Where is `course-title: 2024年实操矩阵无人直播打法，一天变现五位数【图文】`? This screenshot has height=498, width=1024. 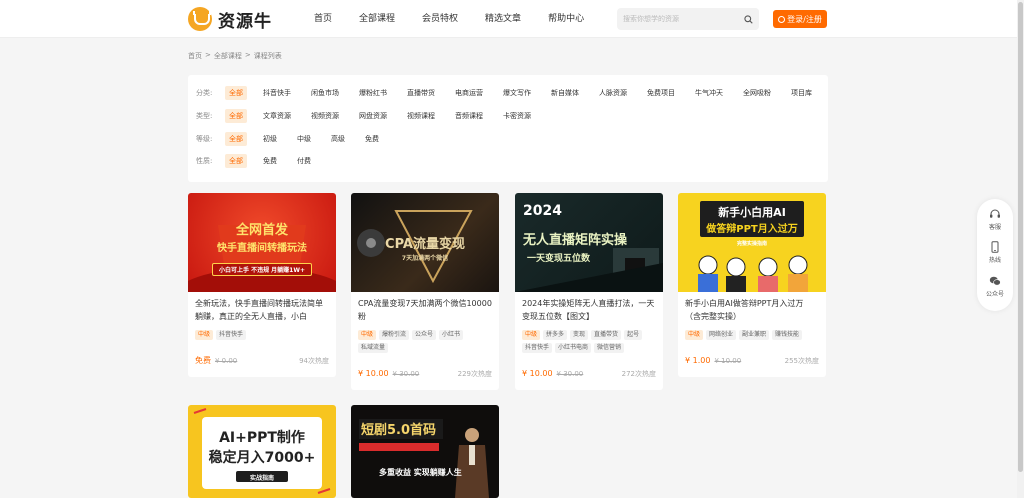
course-title: 2024年实操矩阵无人直播打法，一天变现五位数【图文】 is located at coordinates (589, 310).